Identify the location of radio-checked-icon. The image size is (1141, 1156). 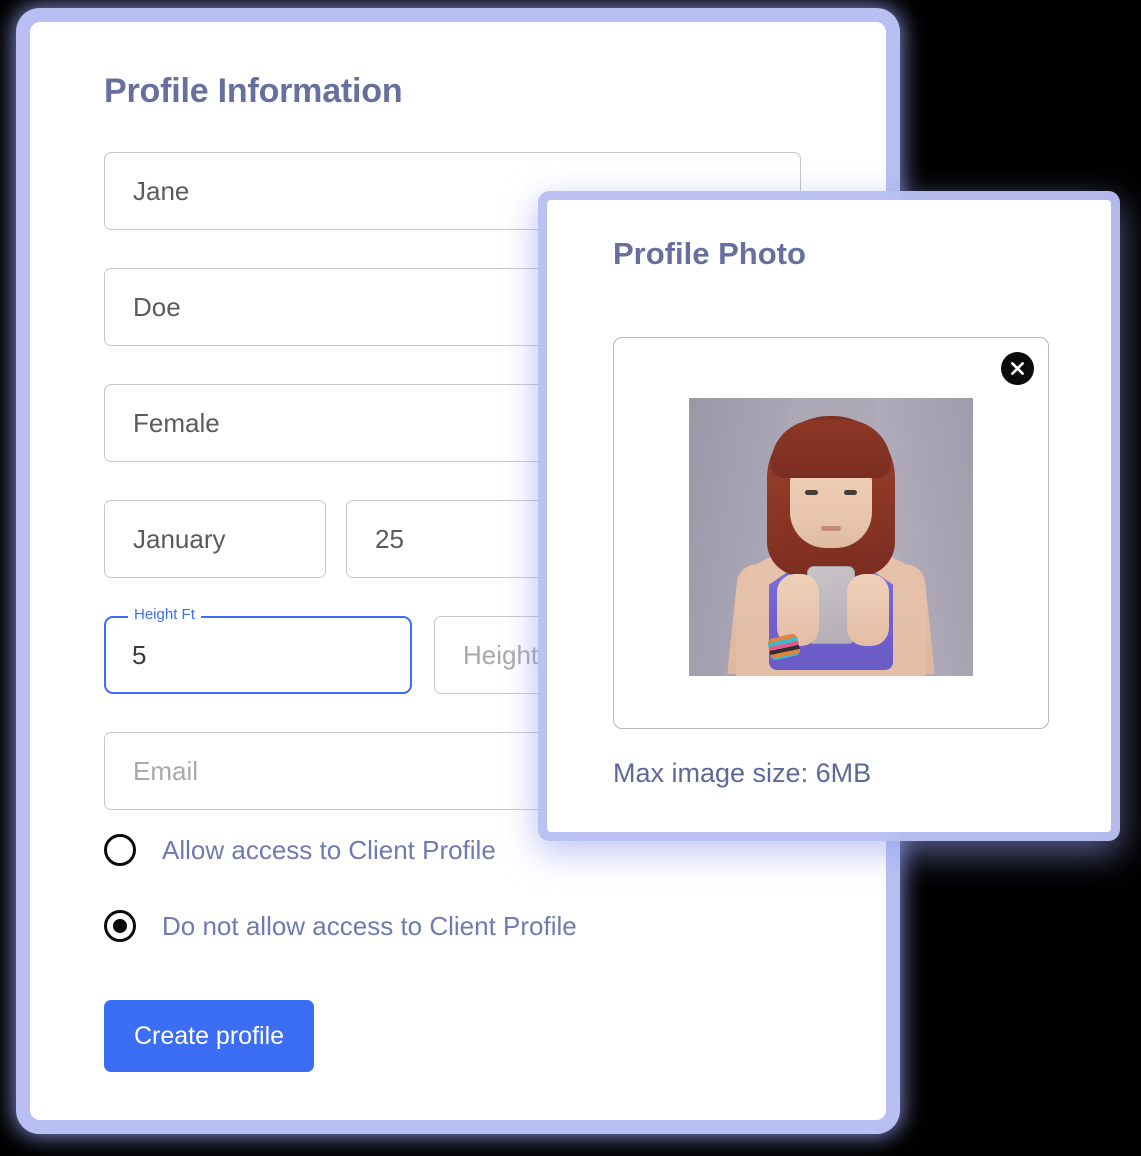
(120, 926).